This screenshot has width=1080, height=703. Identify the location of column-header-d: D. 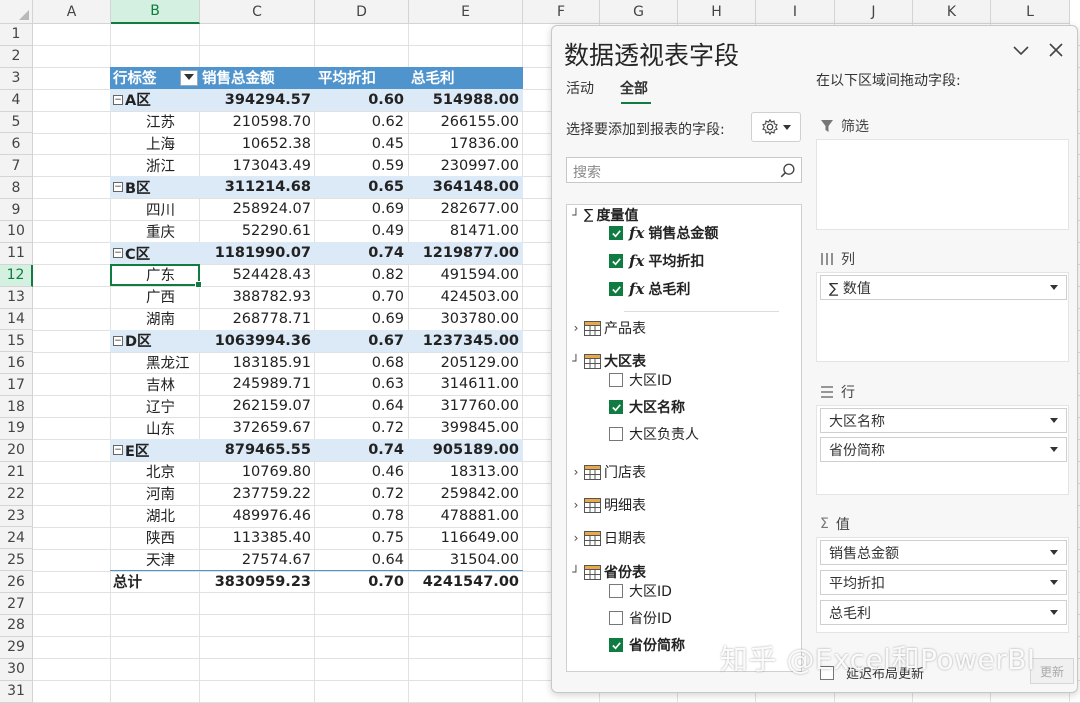
(362, 12).